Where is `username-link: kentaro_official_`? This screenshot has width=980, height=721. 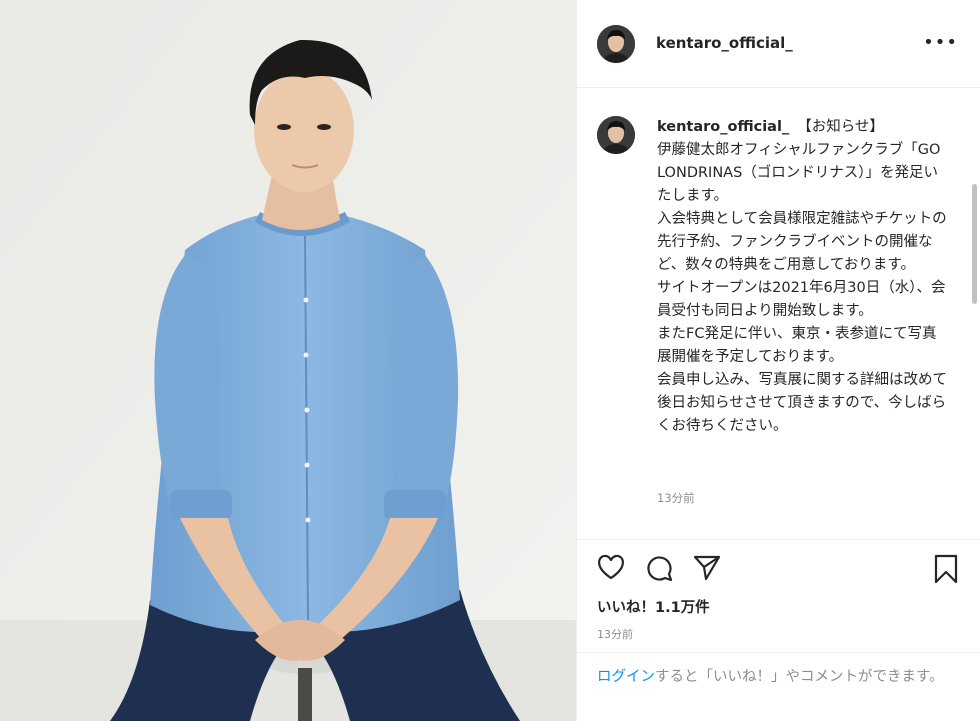
username-link: kentaro_official_ is located at coordinates (724, 43).